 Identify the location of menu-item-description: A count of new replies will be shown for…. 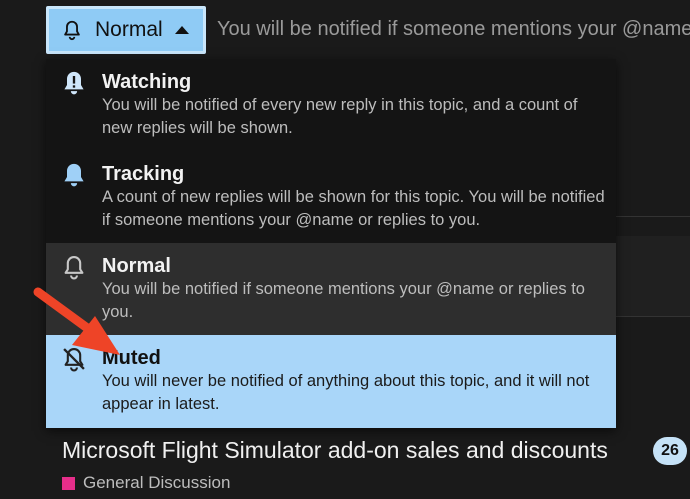
(353, 208).